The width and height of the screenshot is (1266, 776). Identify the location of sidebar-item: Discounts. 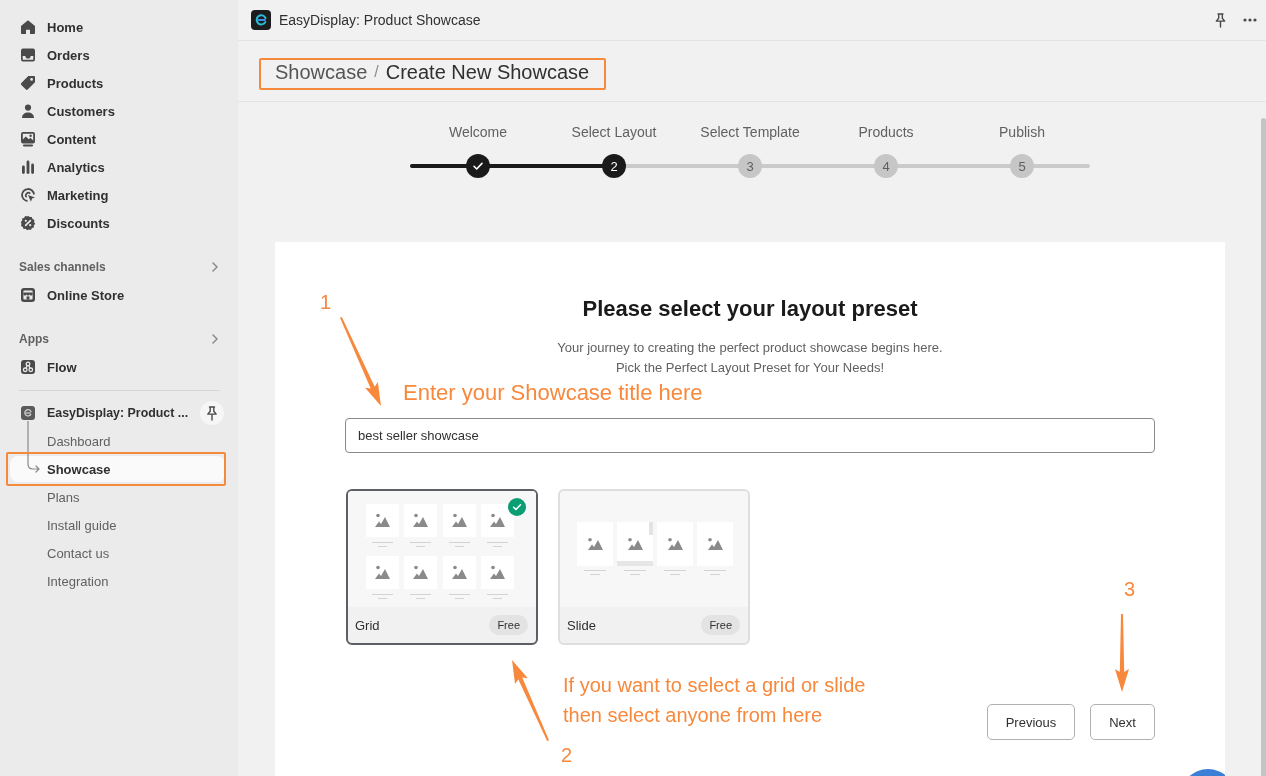
(117, 223).